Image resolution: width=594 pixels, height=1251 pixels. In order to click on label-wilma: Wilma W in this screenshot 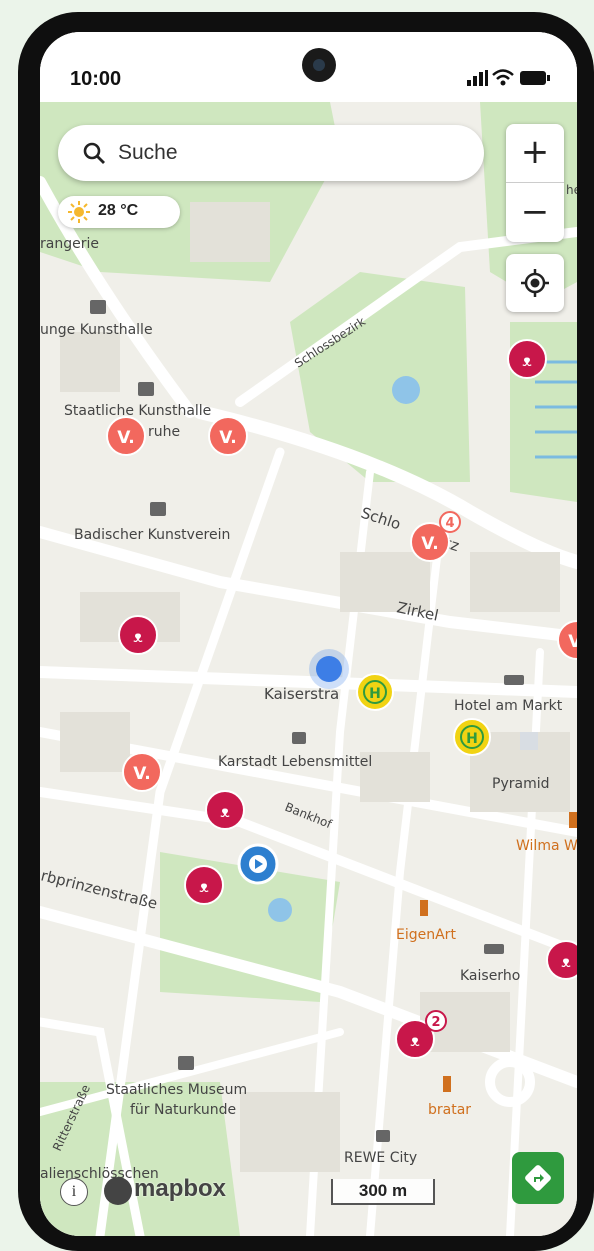, I will do `click(546, 846)`.